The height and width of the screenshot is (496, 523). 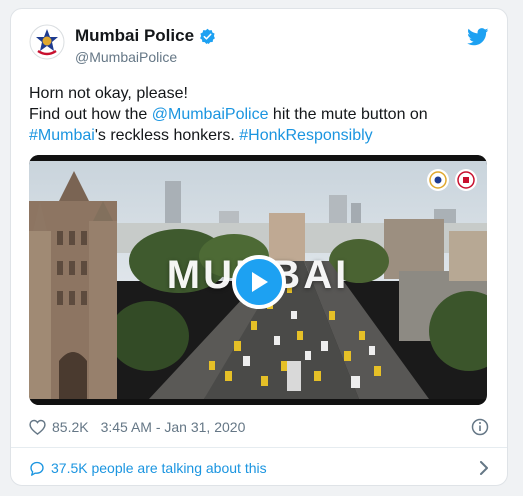 What do you see at coordinates (478, 37) in the screenshot?
I see `twitter-bird-icon` at bounding box center [478, 37].